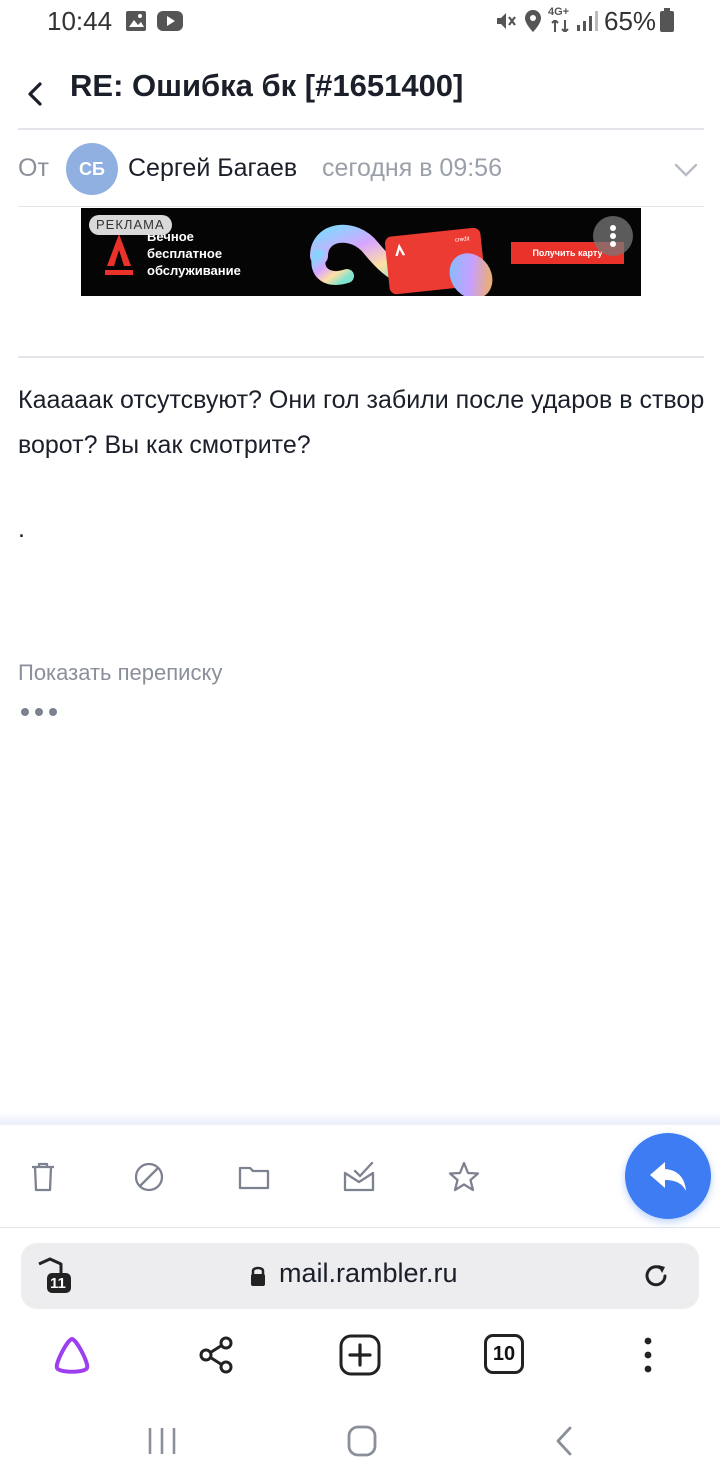 The width and height of the screenshot is (720, 1480). What do you see at coordinates (43, 1177) in the screenshot?
I see `trash-icon` at bounding box center [43, 1177].